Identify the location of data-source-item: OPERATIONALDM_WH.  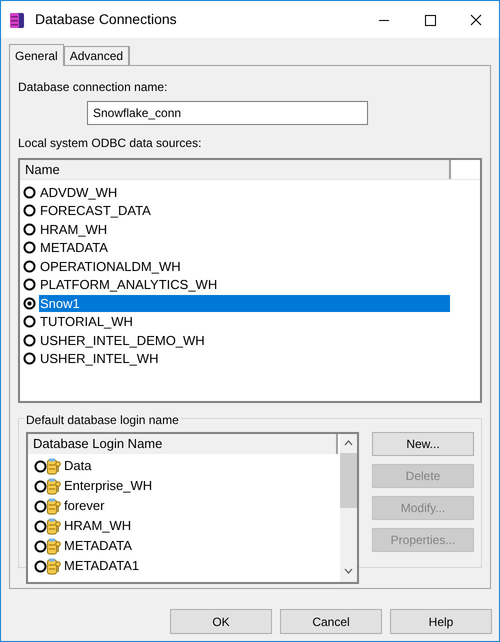
(110, 266).